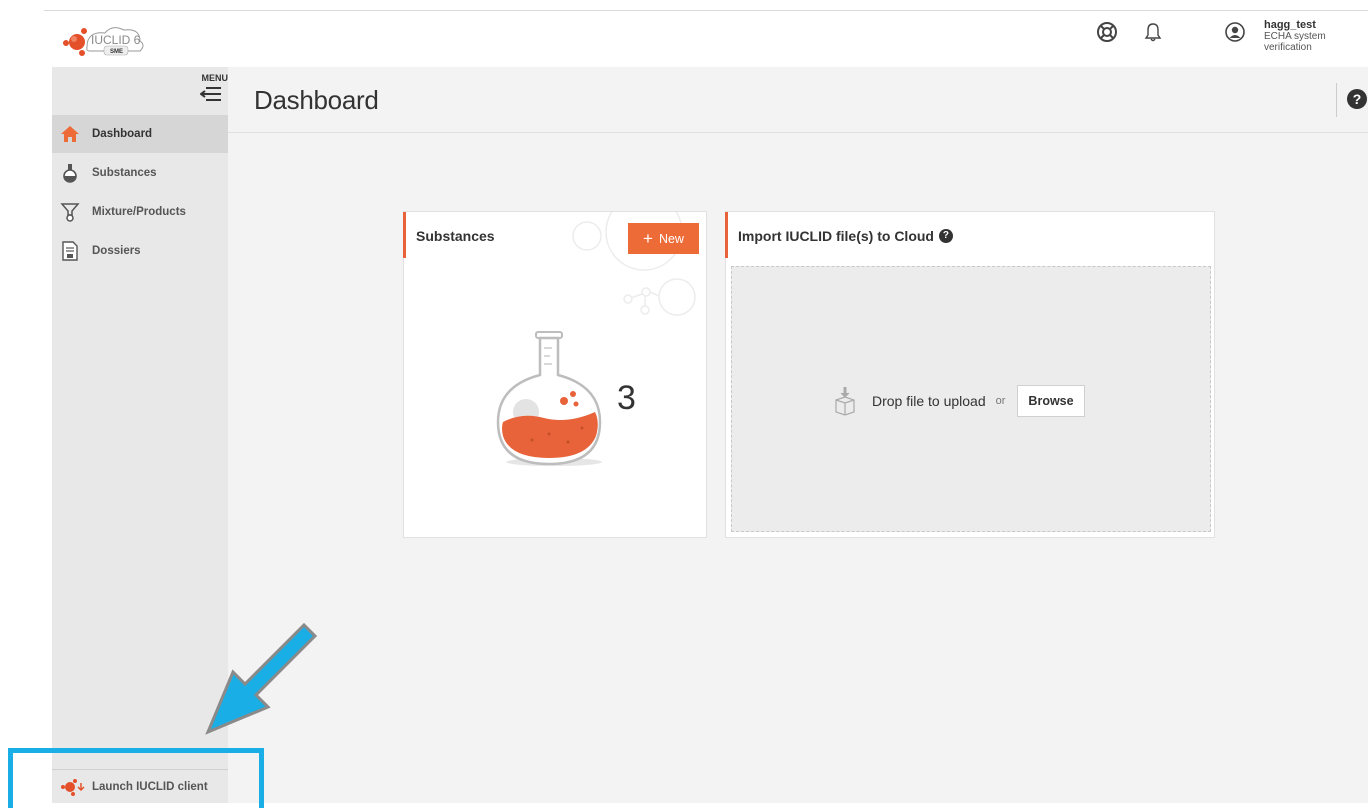 This screenshot has width=1368, height=808. I want to click on iuclid-logo-icon: IUCLID 6 SME, so click(103, 41).